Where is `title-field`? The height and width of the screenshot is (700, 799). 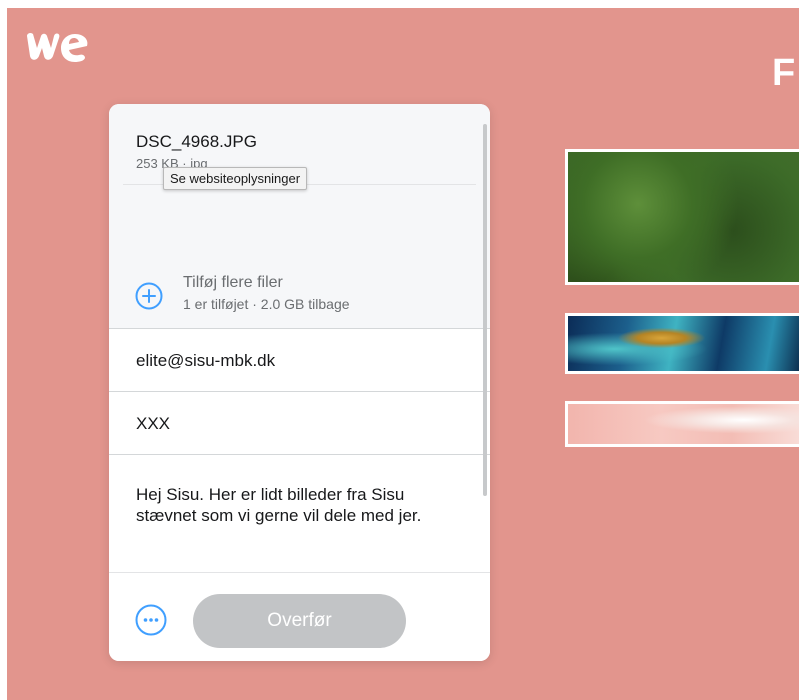 title-field is located at coordinates (301, 424).